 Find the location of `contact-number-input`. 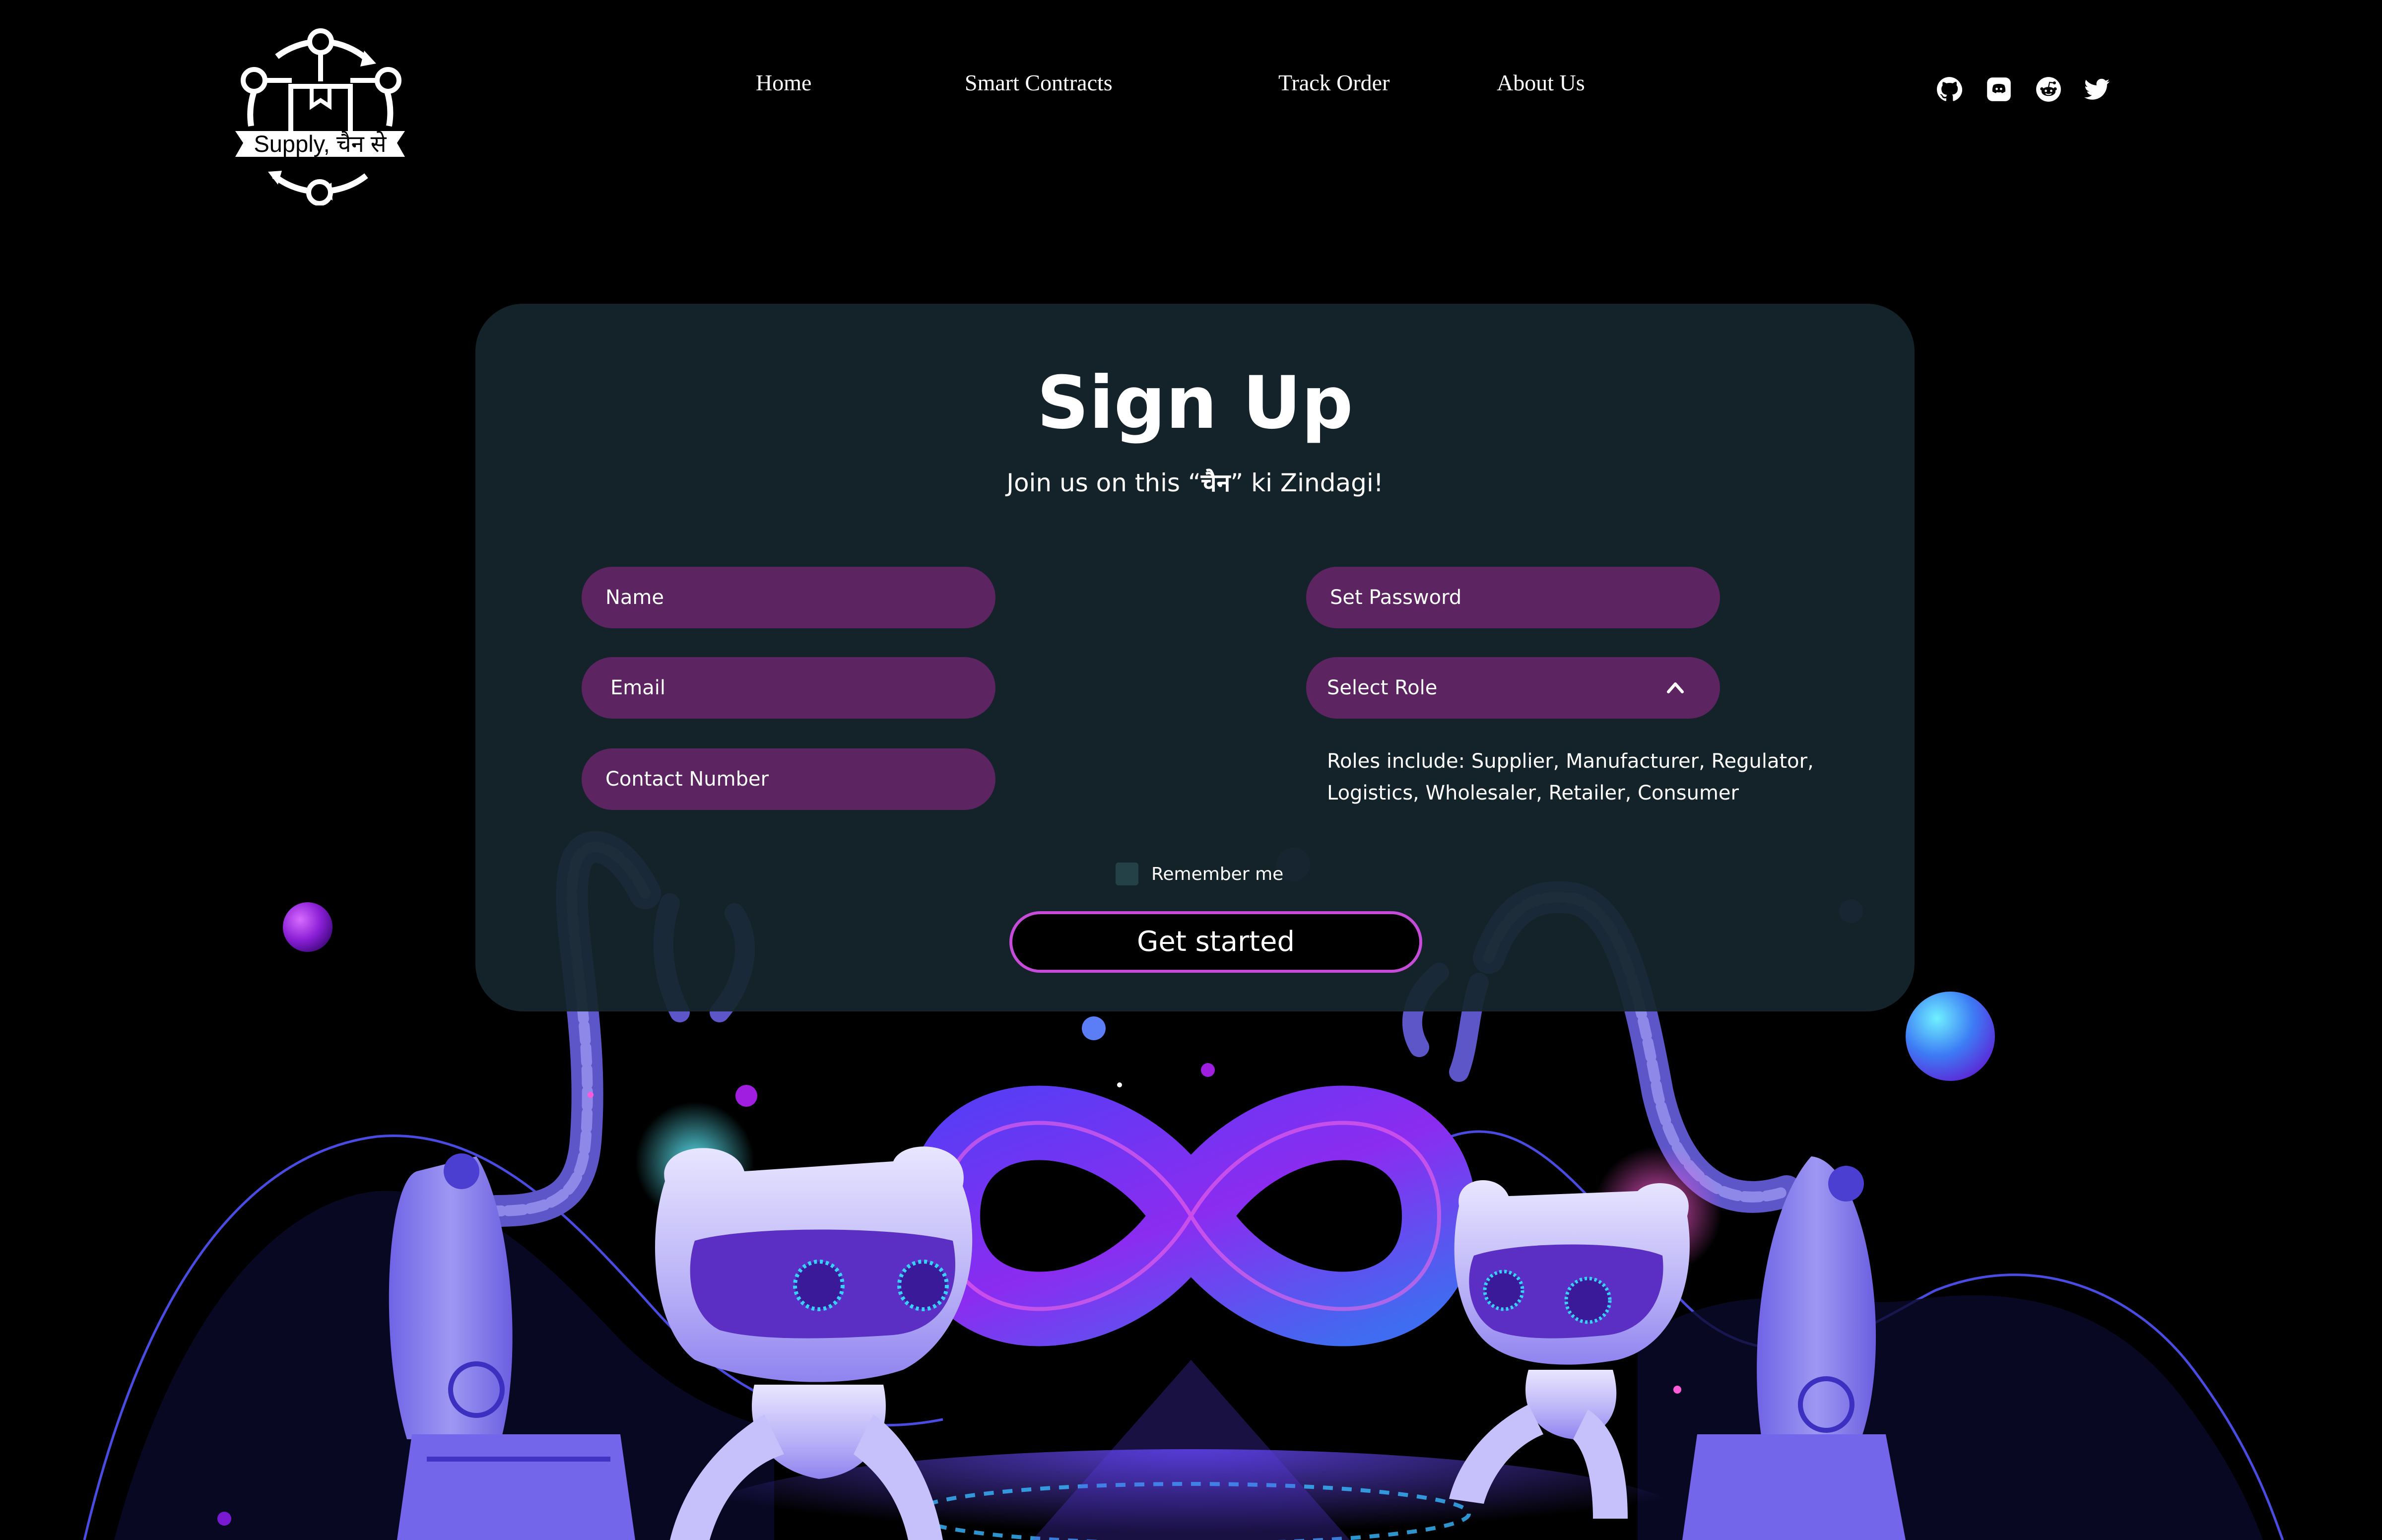

contact-number-input is located at coordinates (788, 779).